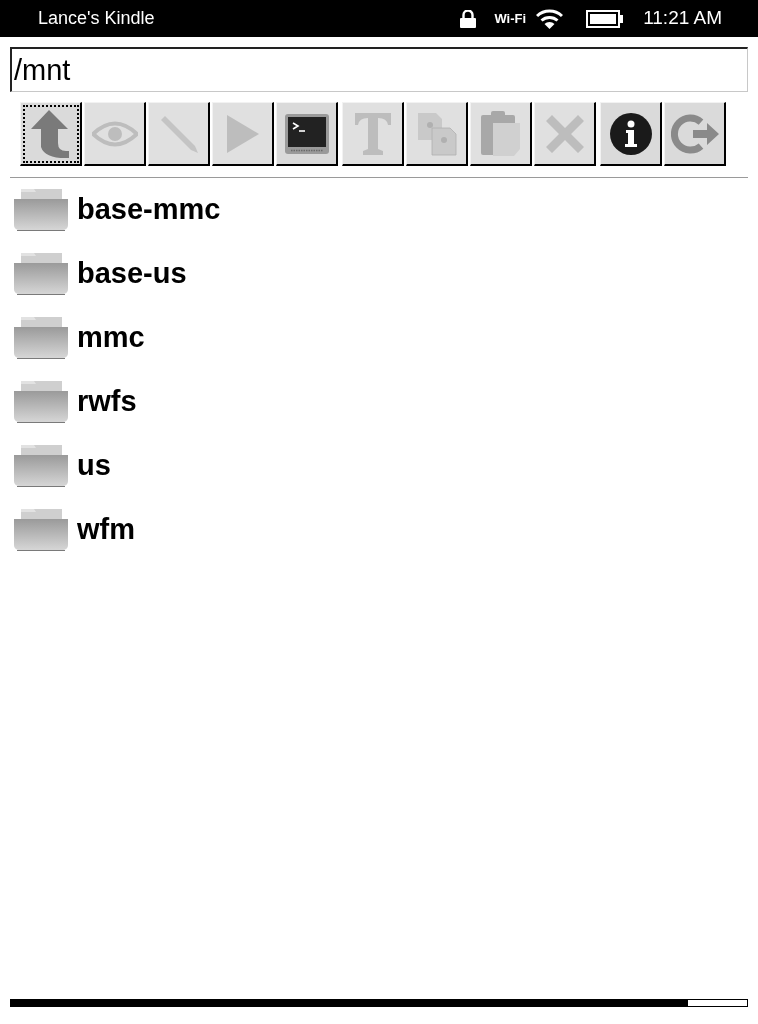 Image resolution: width=758 pixels, height=1024 pixels. I want to click on up-arrow-icon, so click(50, 133).